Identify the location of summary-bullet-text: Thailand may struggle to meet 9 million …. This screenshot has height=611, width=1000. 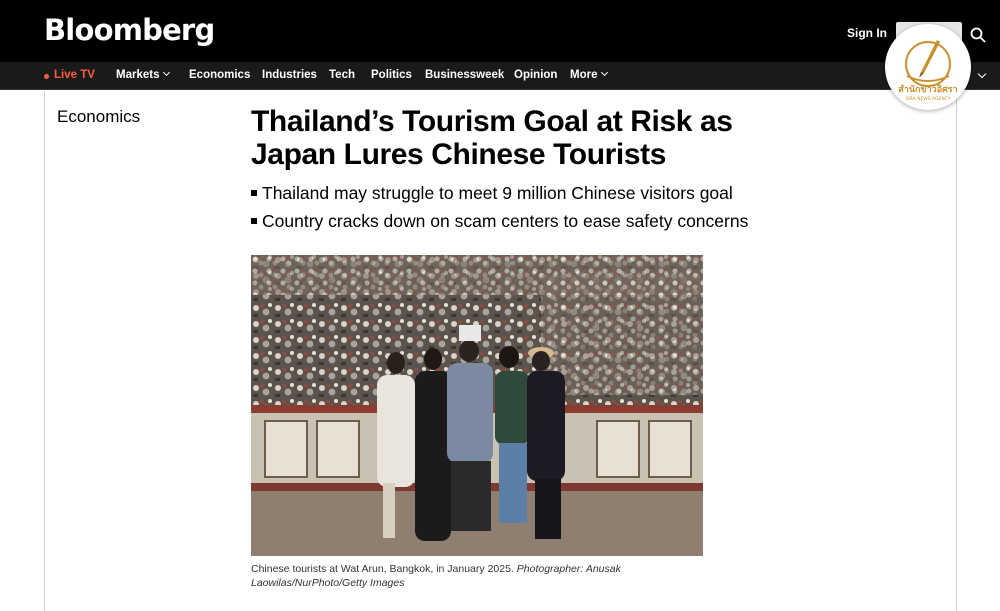
(497, 193).